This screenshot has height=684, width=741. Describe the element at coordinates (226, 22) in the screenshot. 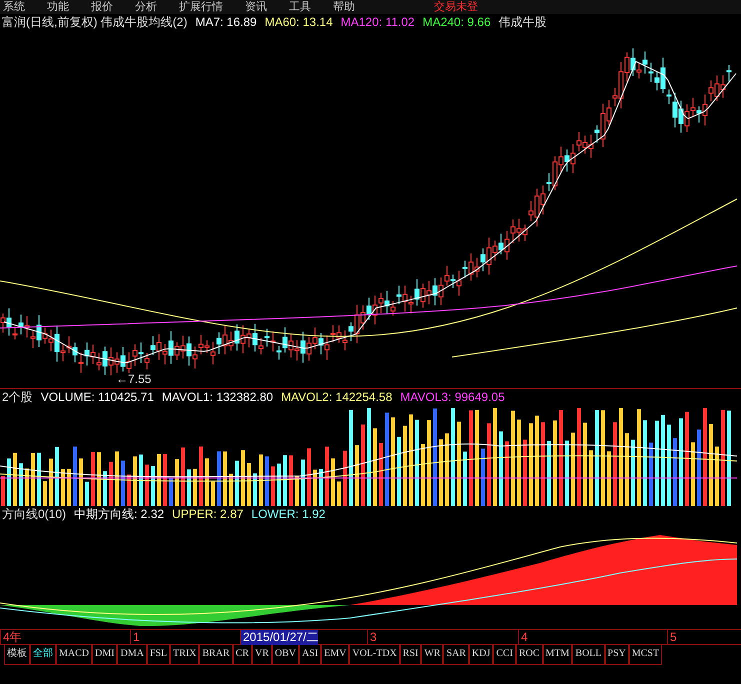

I see `indicator-value: MA7: 16.89` at that location.